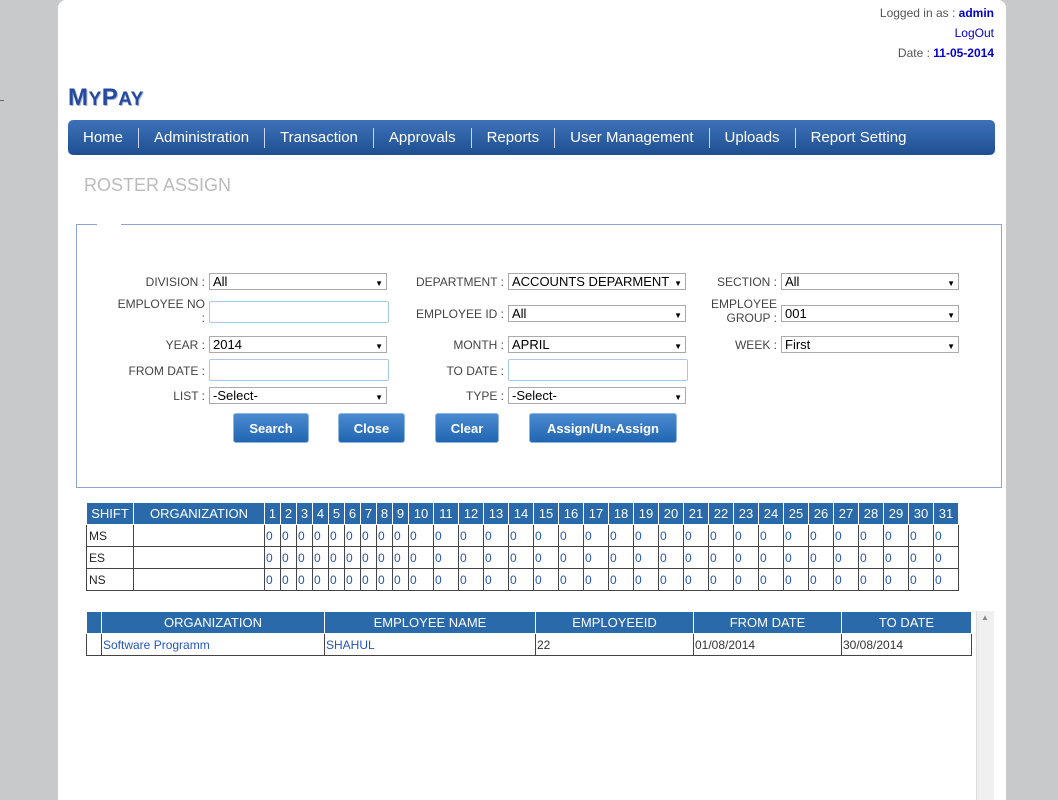 Image resolution: width=1058 pixels, height=800 pixels. I want to click on employee-no-label: EMPLOYEE NO:, so click(161, 311).